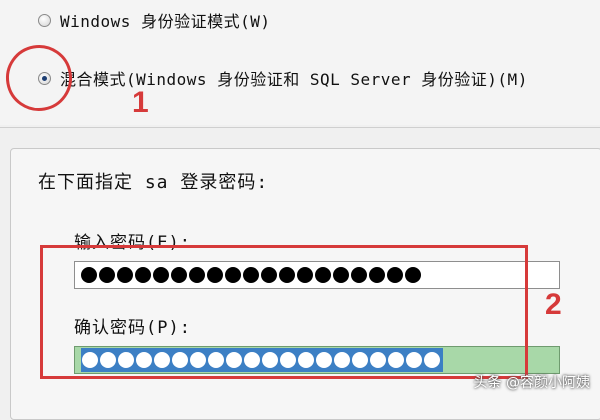  What do you see at coordinates (153, 182) in the screenshot?
I see `sa-password-section-label: 在下面指定 sa 登录密码:` at bounding box center [153, 182].